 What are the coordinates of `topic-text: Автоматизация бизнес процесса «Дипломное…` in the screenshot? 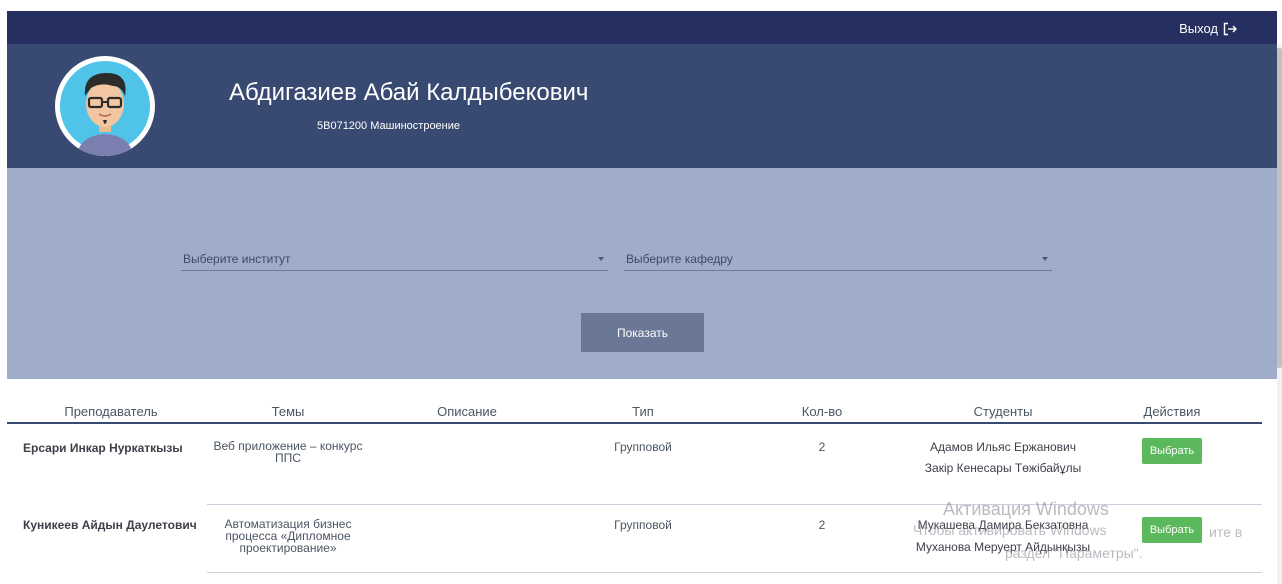 It's located at (288, 536).